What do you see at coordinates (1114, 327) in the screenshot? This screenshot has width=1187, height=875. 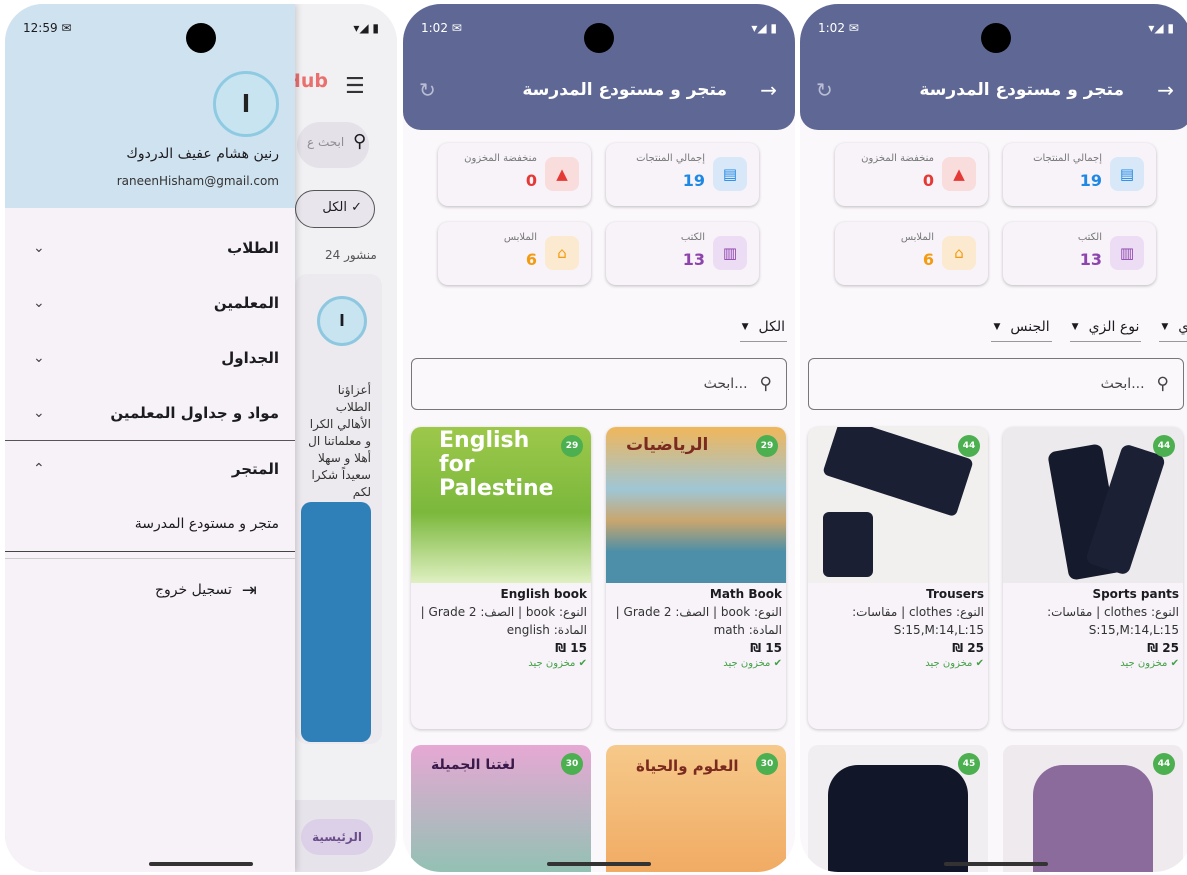 I see `dropdown-value: نوع الزي` at bounding box center [1114, 327].